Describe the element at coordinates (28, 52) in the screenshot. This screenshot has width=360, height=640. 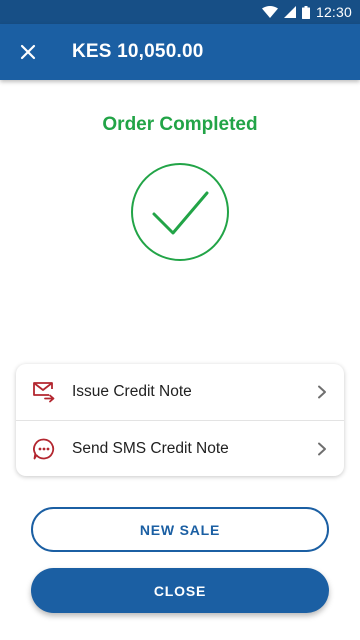
I see `close-icon` at that location.